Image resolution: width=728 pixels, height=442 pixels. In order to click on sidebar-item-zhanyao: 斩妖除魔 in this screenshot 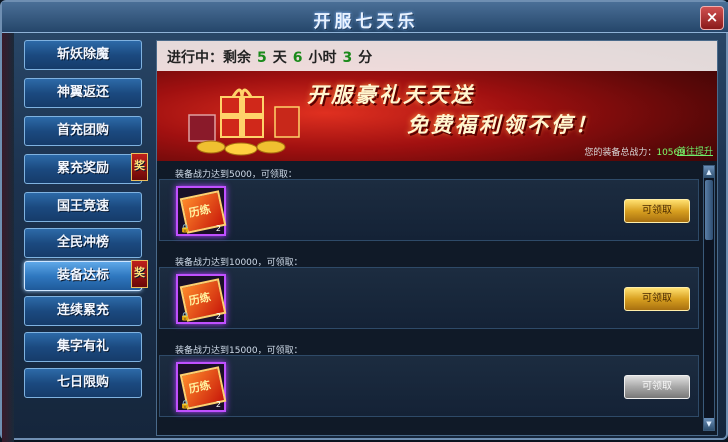, I will do `click(83, 55)`.